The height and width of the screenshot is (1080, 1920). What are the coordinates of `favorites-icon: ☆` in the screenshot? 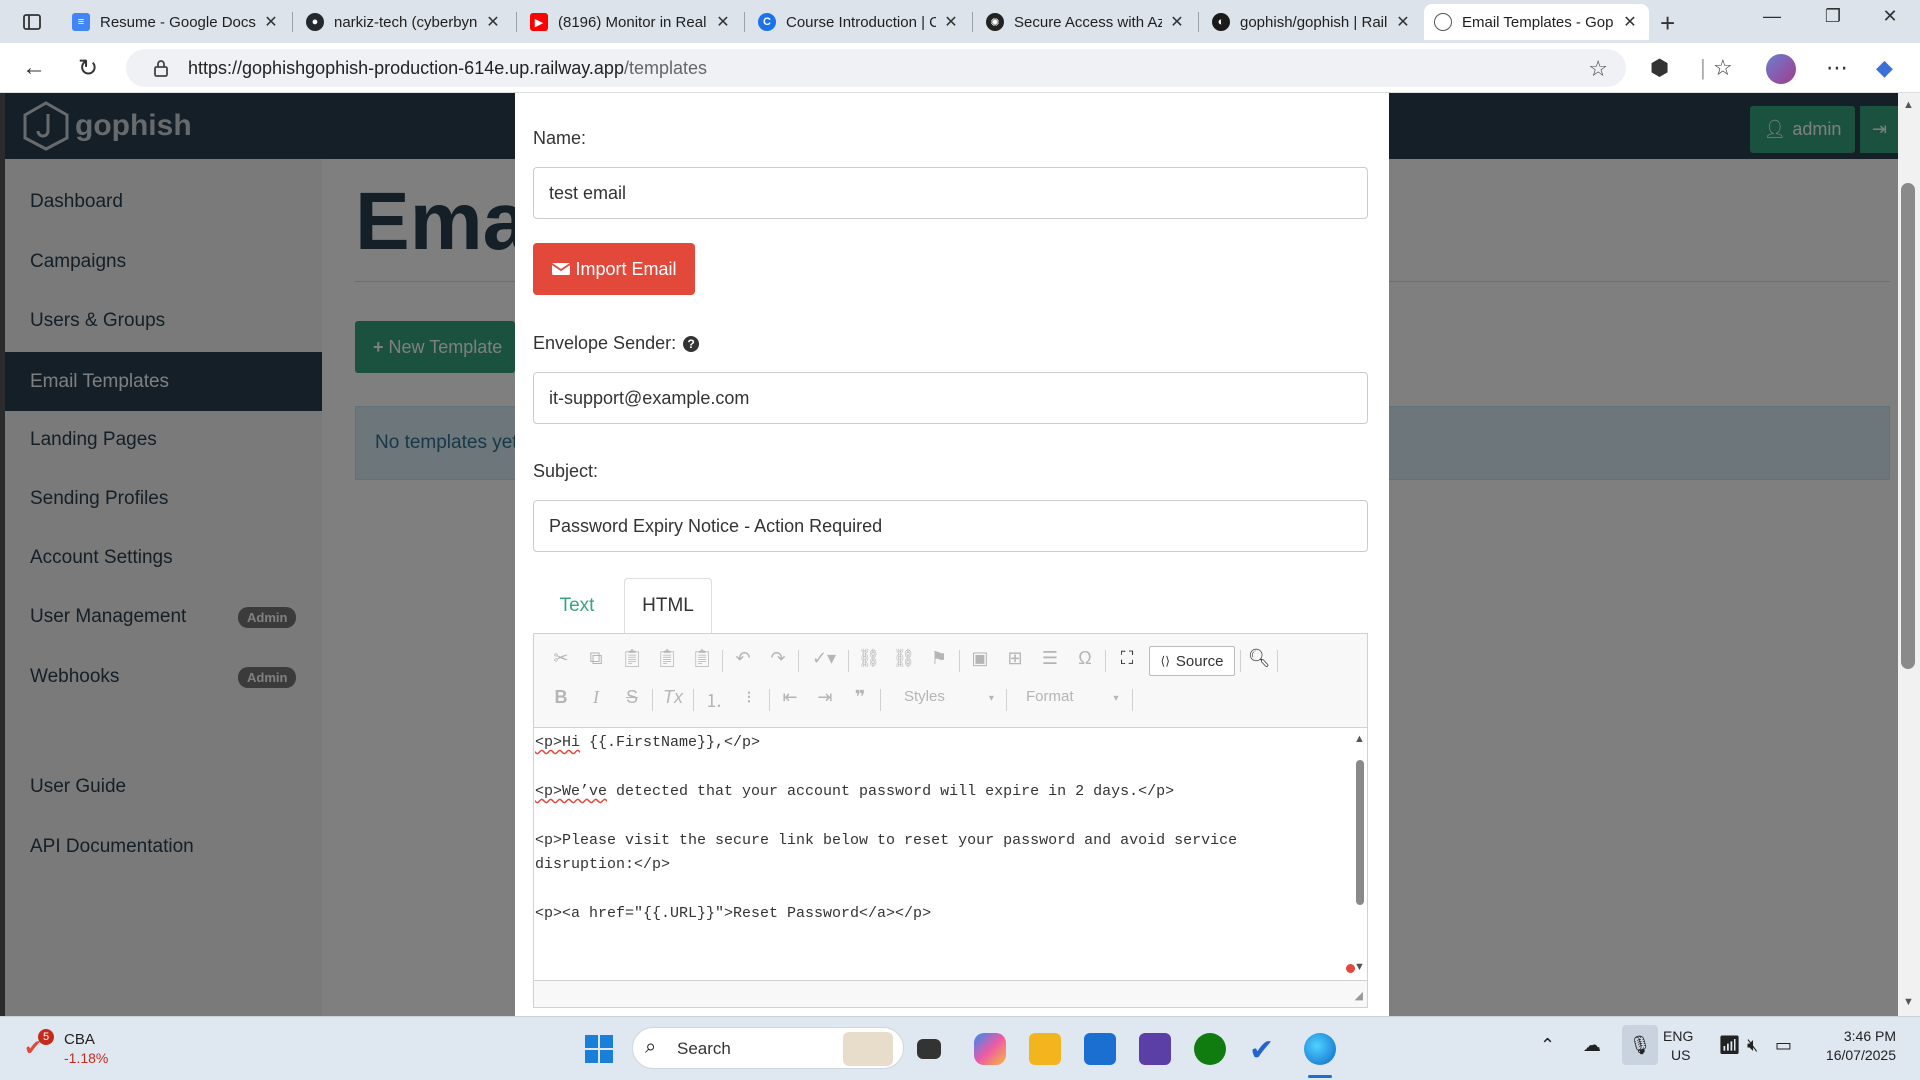 It's located at (1723, 68).